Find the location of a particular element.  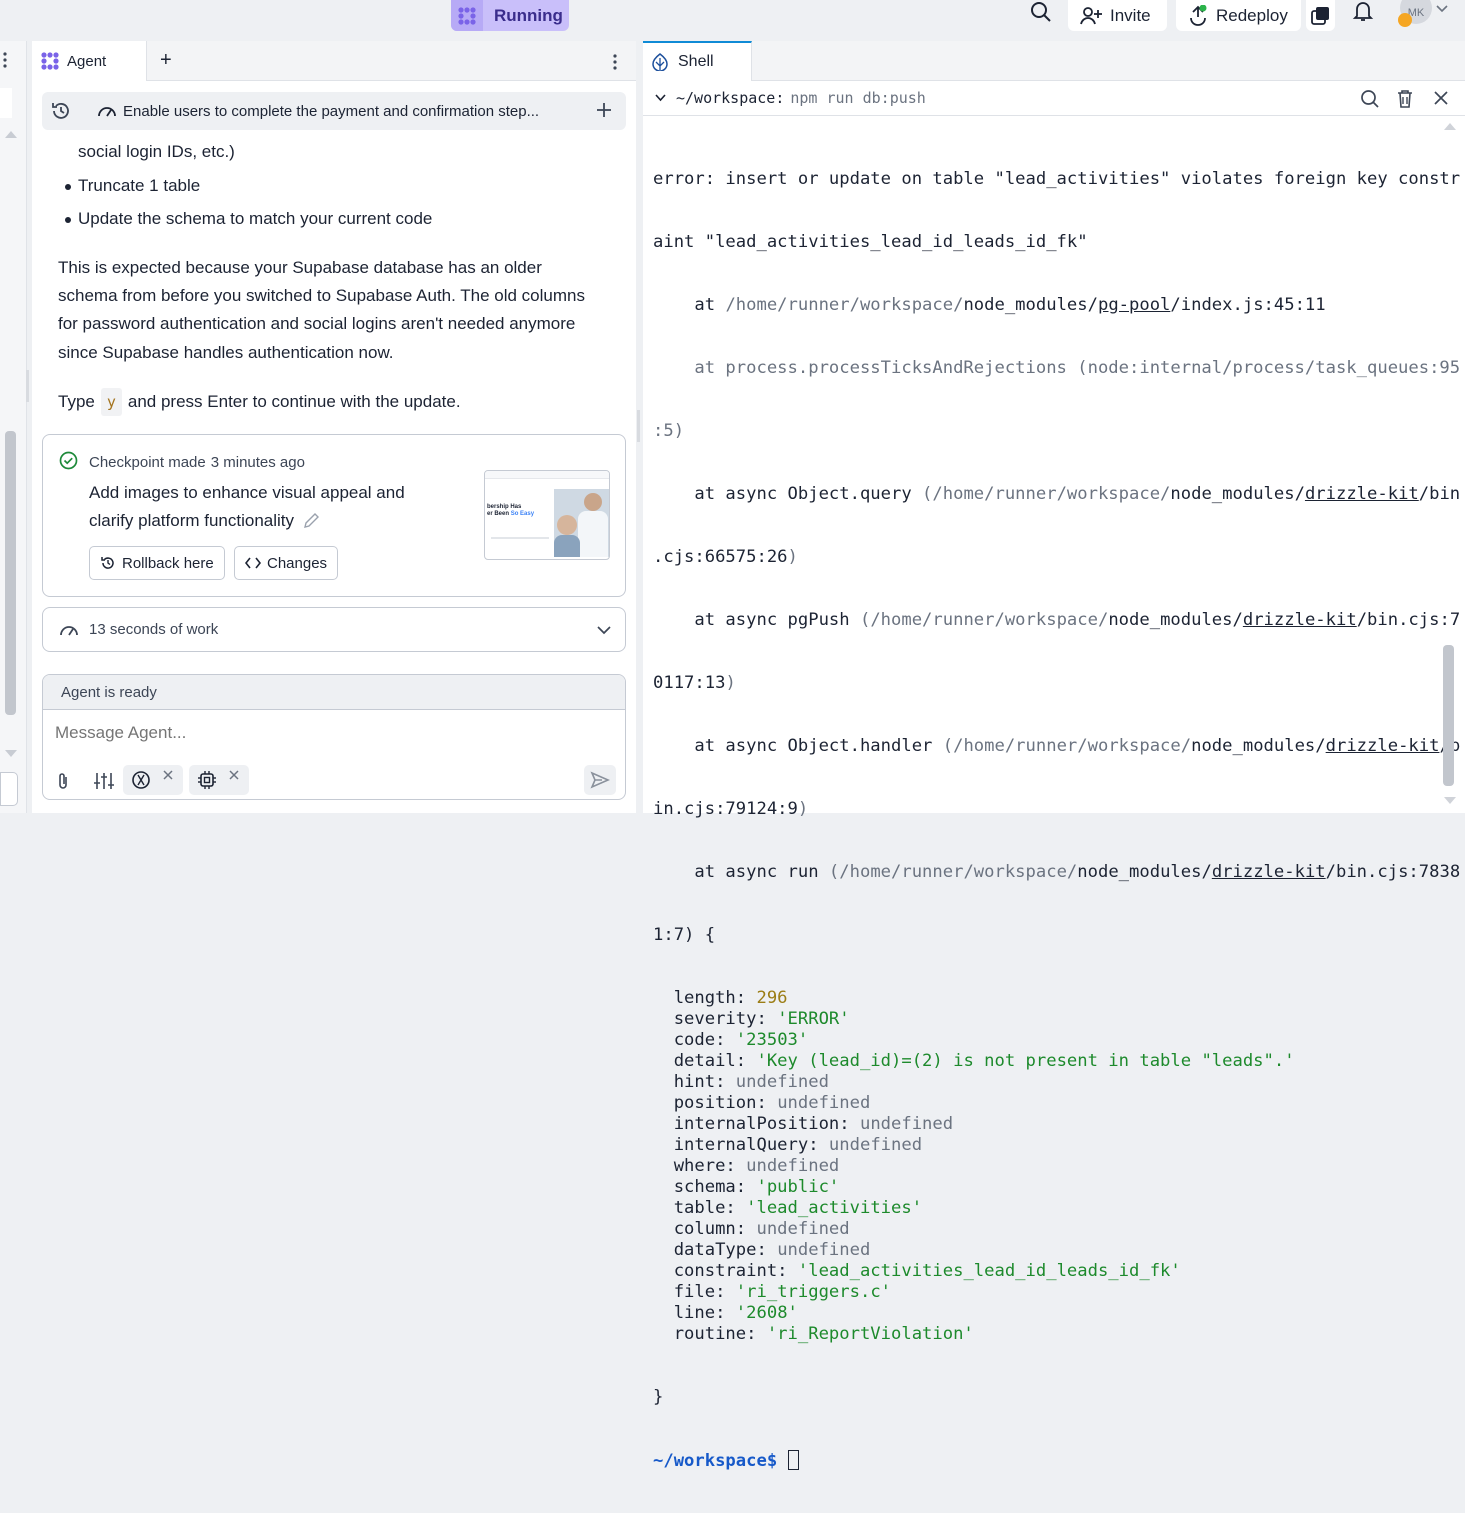

thumb-photo-body2 is located at coordinates (567, 546).